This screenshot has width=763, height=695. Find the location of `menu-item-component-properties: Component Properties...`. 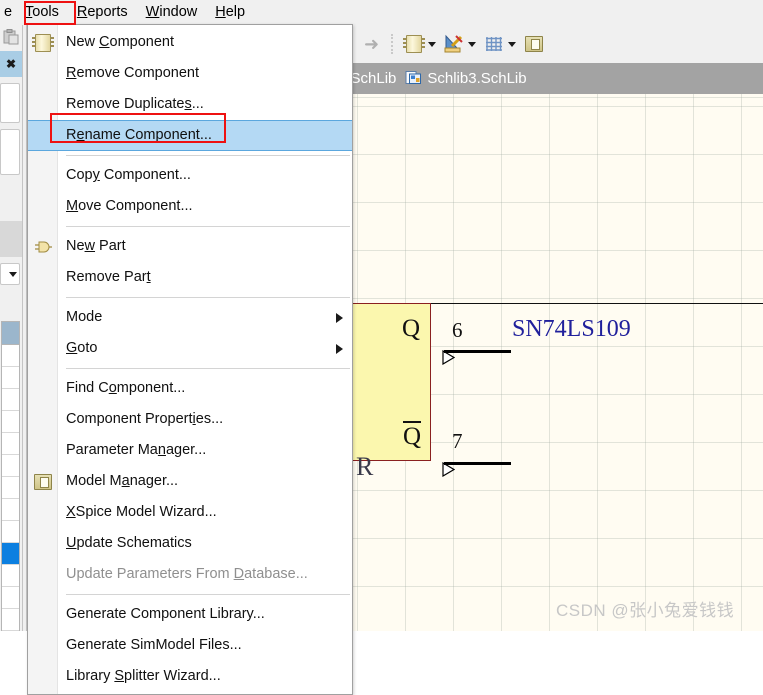

menu-item-component-properties: Component Properties... is located at coordinates (190, 419).